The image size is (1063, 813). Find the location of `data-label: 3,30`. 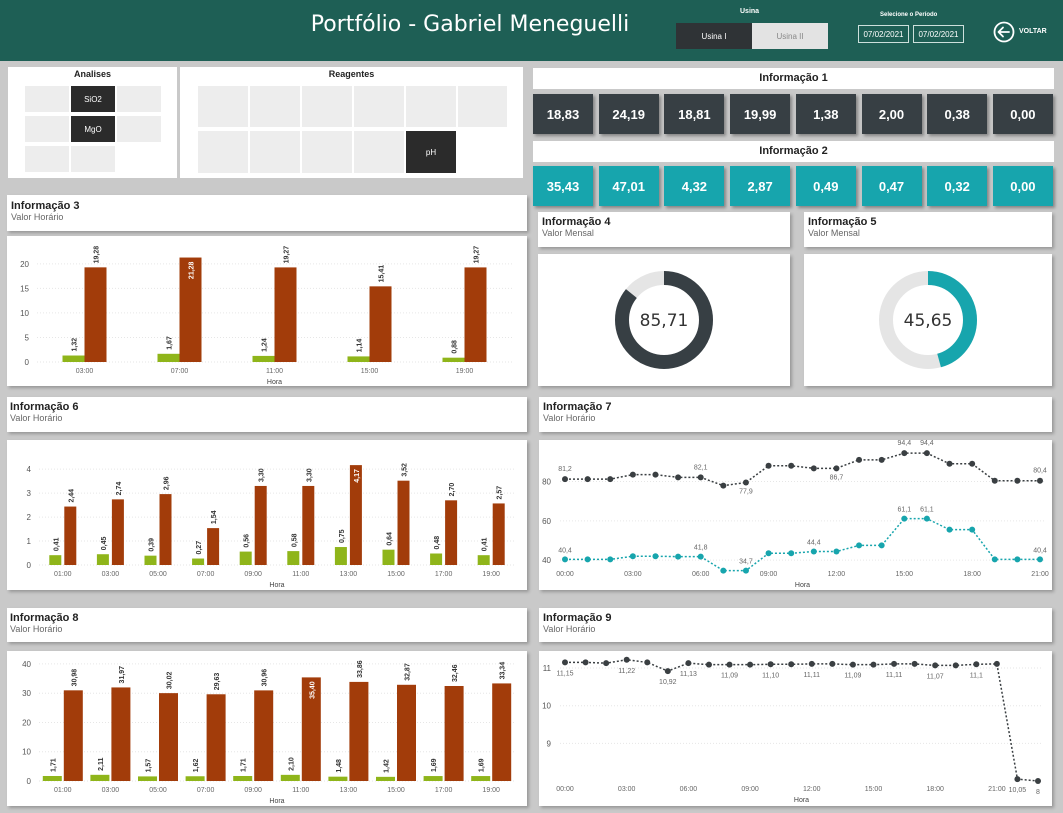

data-label: 3,30 is located at coordinates (309, 475).